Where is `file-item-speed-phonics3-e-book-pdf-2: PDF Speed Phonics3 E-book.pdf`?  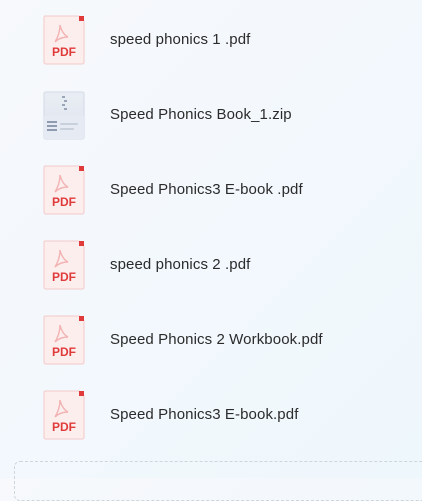
file-item-speed-phonics3-e-book-pdf-2: PDF Speed Phonics3 E-book.pdf is located at coordinates (211, 414).